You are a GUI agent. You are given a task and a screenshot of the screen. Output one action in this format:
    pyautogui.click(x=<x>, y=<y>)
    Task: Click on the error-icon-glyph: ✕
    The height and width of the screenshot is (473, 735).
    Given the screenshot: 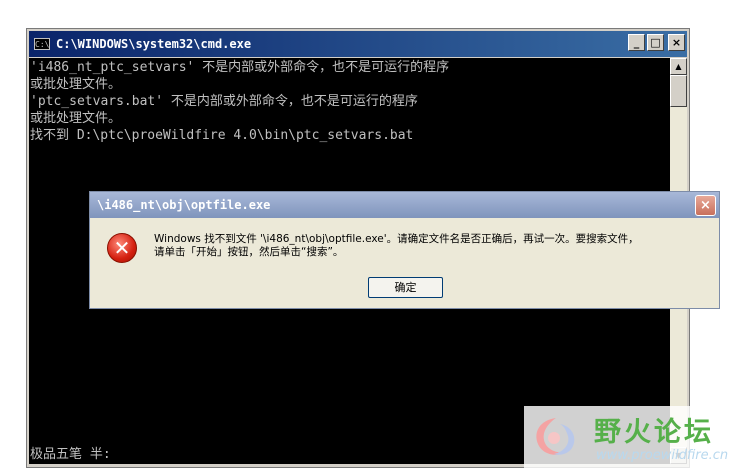 What is the action you would take?
    pyautogui.click(x=122, y=248)
    